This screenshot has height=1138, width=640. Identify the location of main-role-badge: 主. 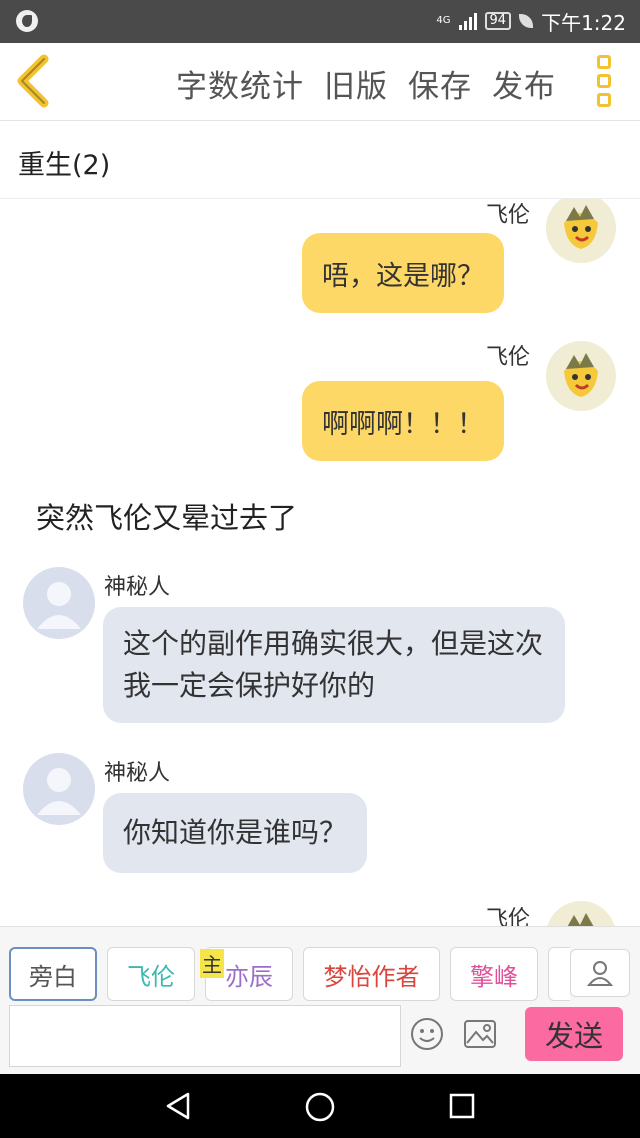
(212, 963).